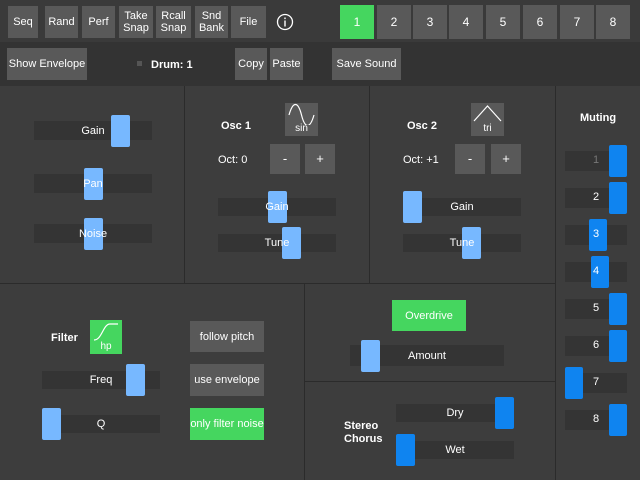 This screenshot has height=480, width=640. I want to click on mute-slider-4: 4, so click(596, 272).